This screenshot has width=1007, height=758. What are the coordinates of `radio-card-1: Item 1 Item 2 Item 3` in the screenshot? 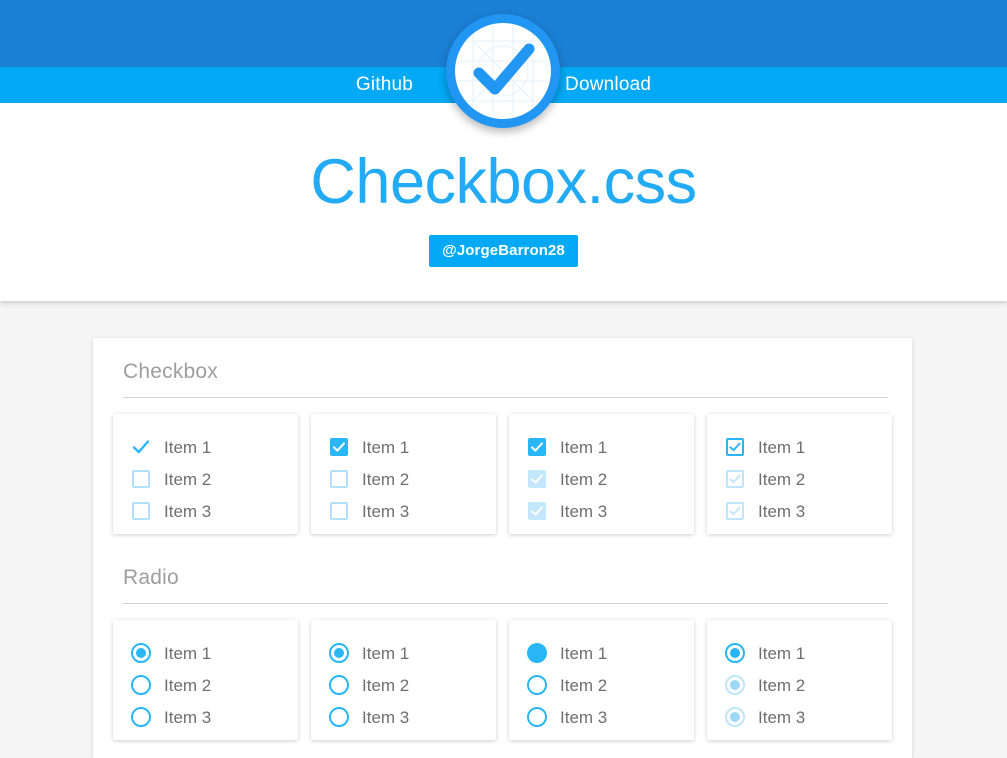 It's located at (205, 680).